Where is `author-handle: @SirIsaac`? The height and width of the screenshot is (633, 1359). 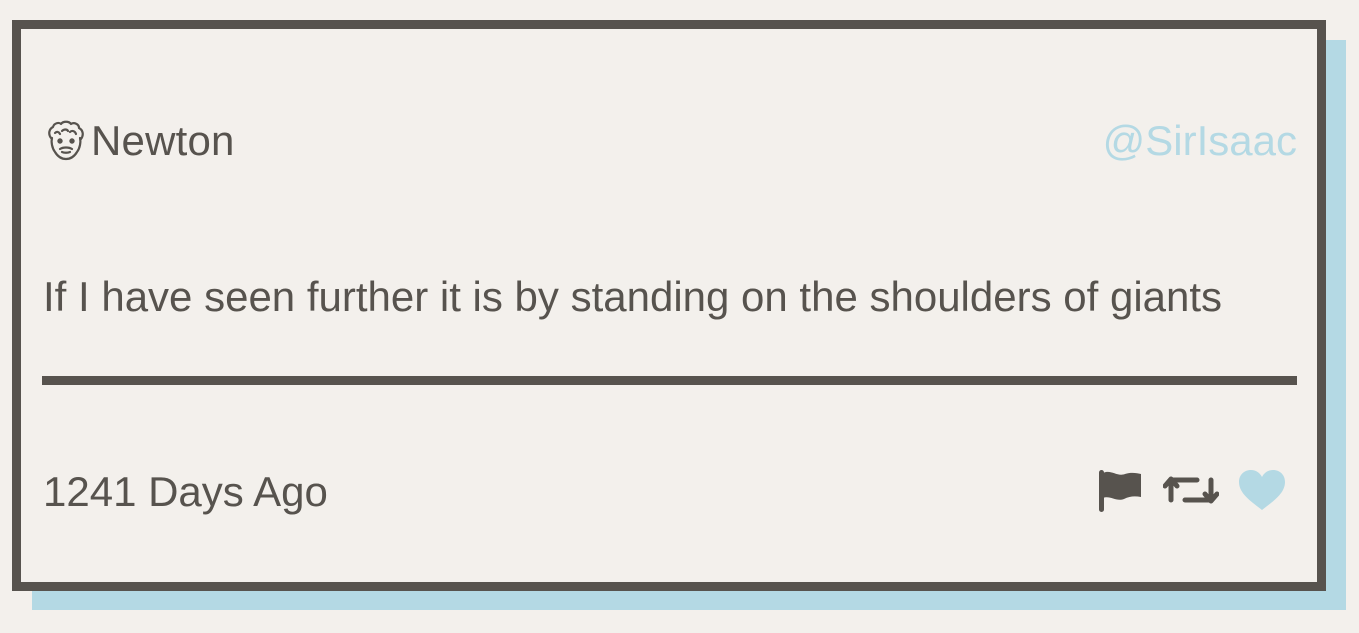 author-handle: @SirIsaac is located at coordinates (1200, 141).